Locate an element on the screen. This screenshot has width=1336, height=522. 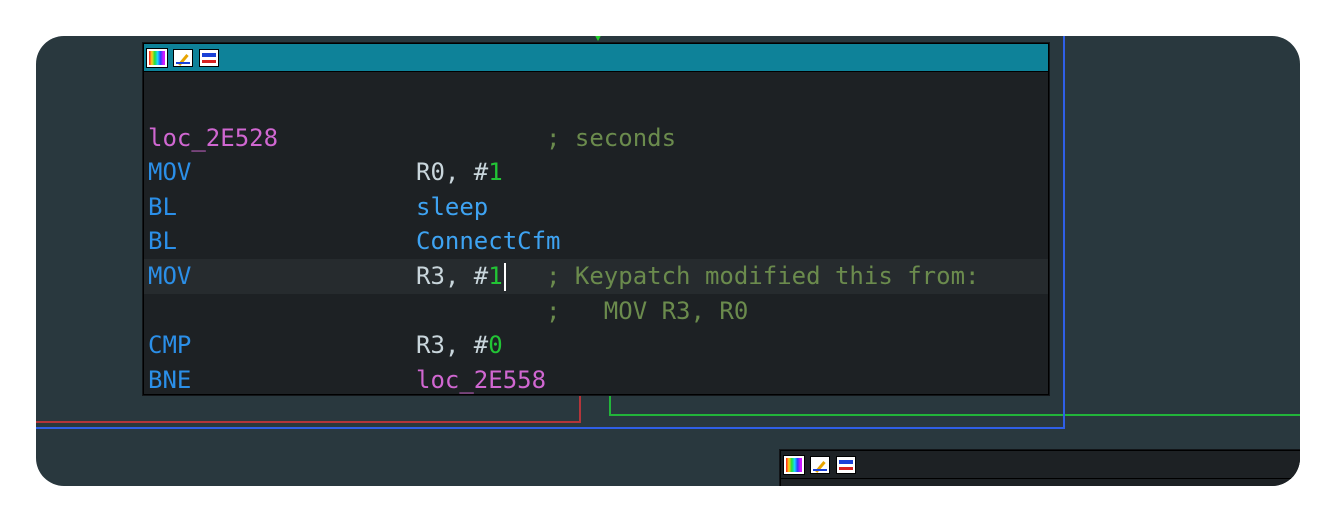
code-line-blank is located at coordinates (596, 103).